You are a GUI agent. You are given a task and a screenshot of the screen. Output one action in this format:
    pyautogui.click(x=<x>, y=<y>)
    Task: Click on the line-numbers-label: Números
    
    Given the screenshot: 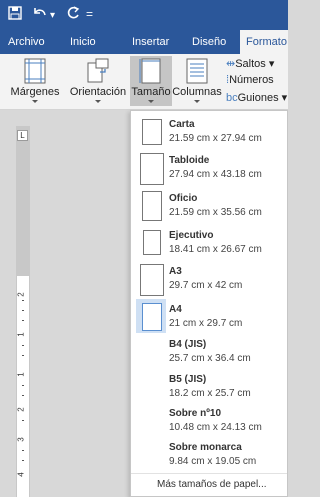 What is the action you would take?
    pyautogui.click(x=251, y=80)
    